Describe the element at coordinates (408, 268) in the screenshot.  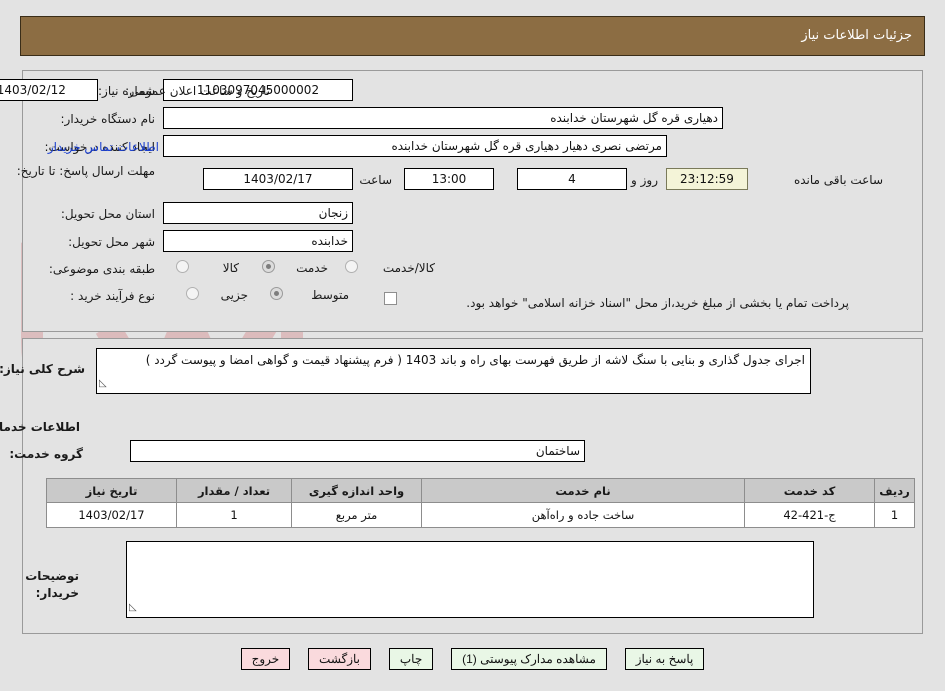
I see `category-option-label-2: کالا/خدمت` at that location.